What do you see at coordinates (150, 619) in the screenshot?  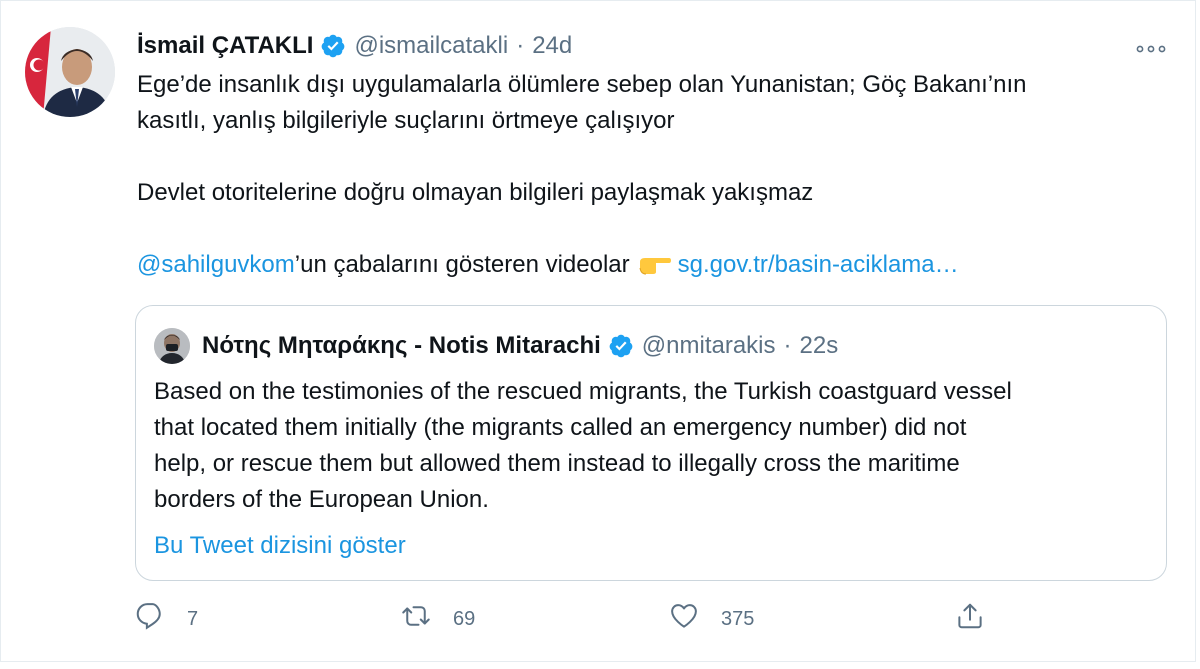 I see `reply-icon` at bounding box center [150, 619].